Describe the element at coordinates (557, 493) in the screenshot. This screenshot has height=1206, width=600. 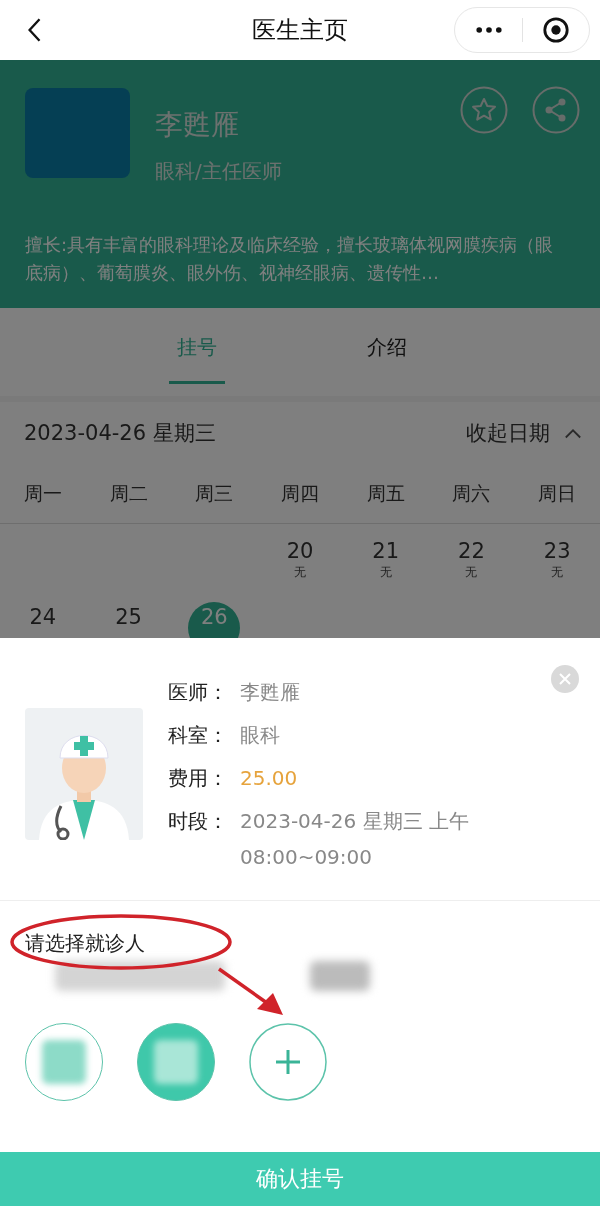
I see `weekday-label: 周日` at that location.